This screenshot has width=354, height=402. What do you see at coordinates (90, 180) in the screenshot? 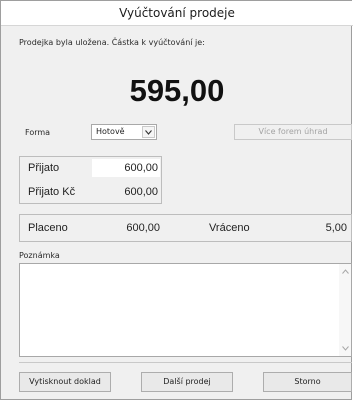
I see `received-panel: Přijato 600,00 Přijato Kč 600,00` at bounding box center [90, 180].